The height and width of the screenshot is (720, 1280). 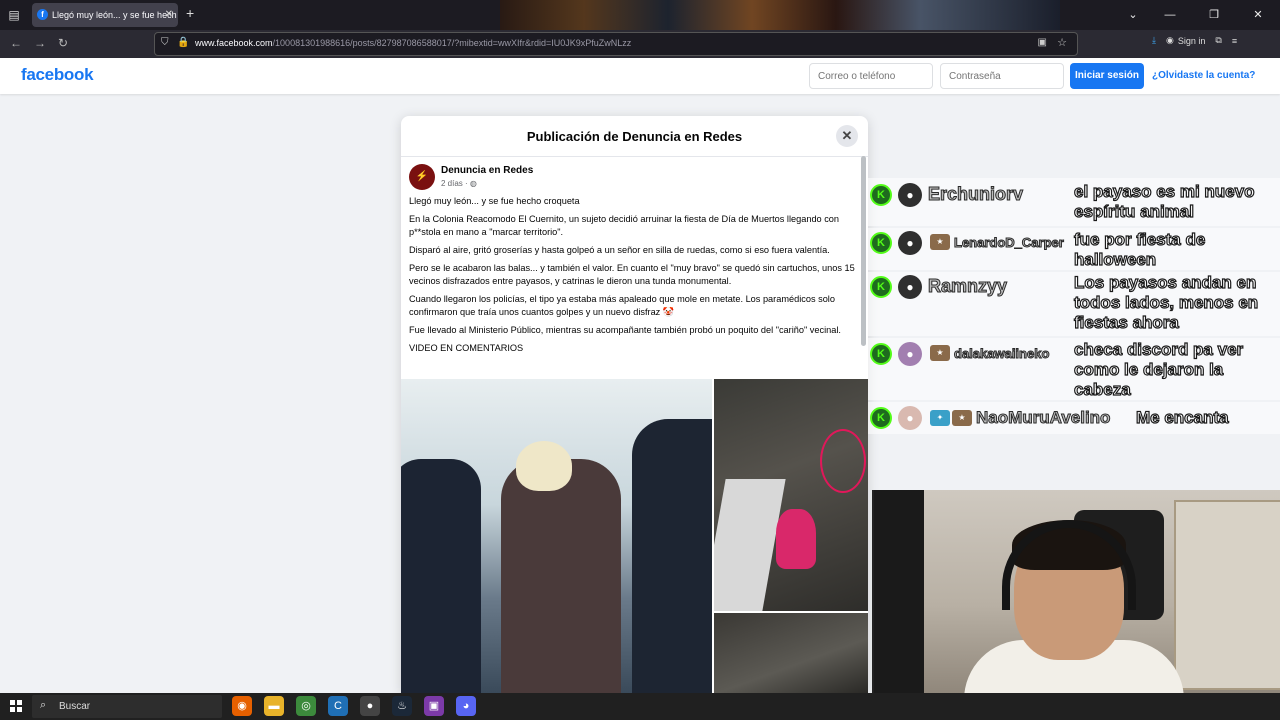 What do you see at coordinates (640, 706) in the screenshot?
I see `windows-taskbar: ⌕ Buscar ◉ ▬ ◎ C ● ♨ ▣ ◕` at bounding box center [640, 706].